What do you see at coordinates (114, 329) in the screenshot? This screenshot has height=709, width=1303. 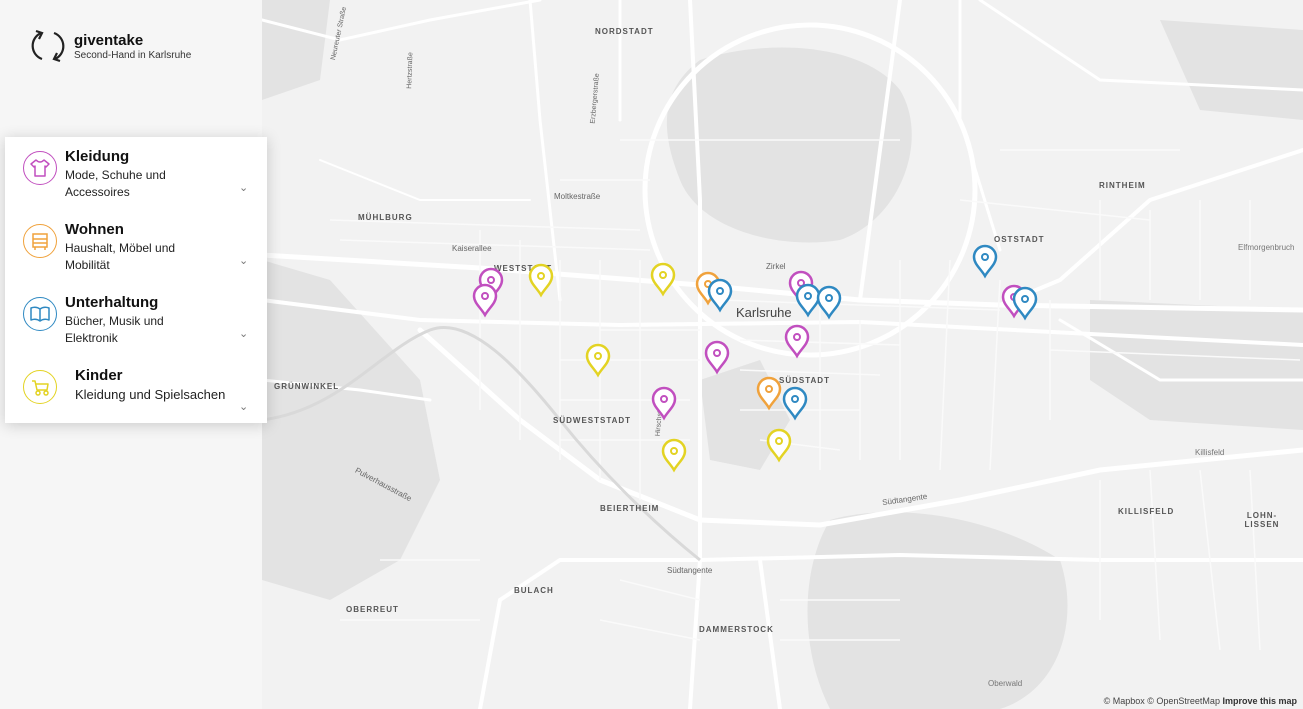 I see `category-desc: Bücher, Musik und Elektronik` at bounding box center [114, 329].